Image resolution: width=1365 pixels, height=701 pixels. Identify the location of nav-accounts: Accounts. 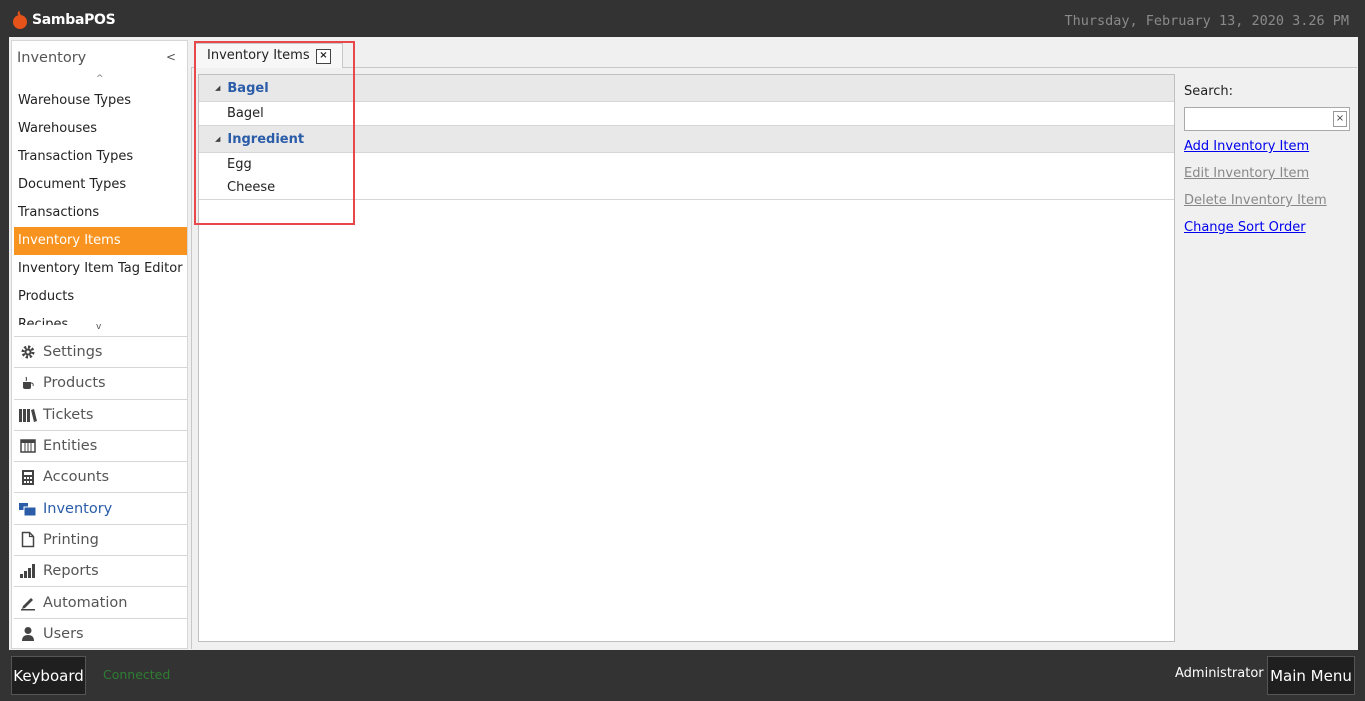
(100, 476).